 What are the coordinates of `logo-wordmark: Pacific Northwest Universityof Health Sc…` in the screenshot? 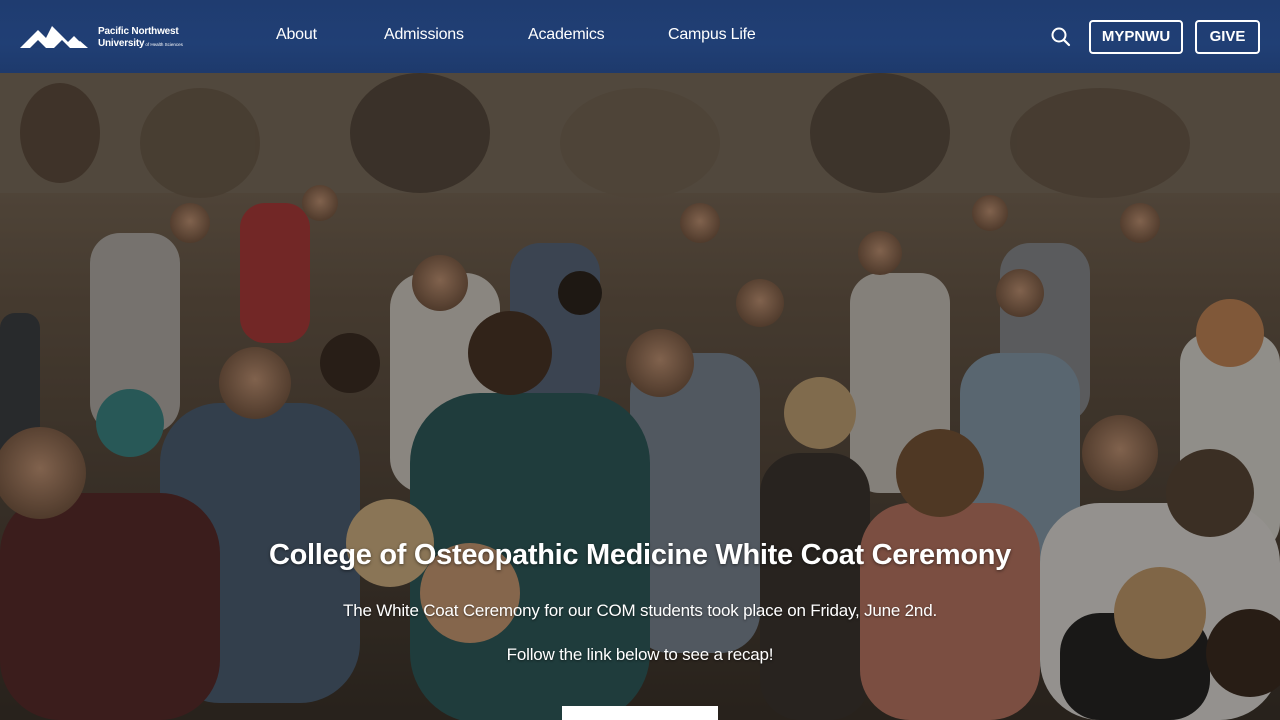 It's located at (140, 38).